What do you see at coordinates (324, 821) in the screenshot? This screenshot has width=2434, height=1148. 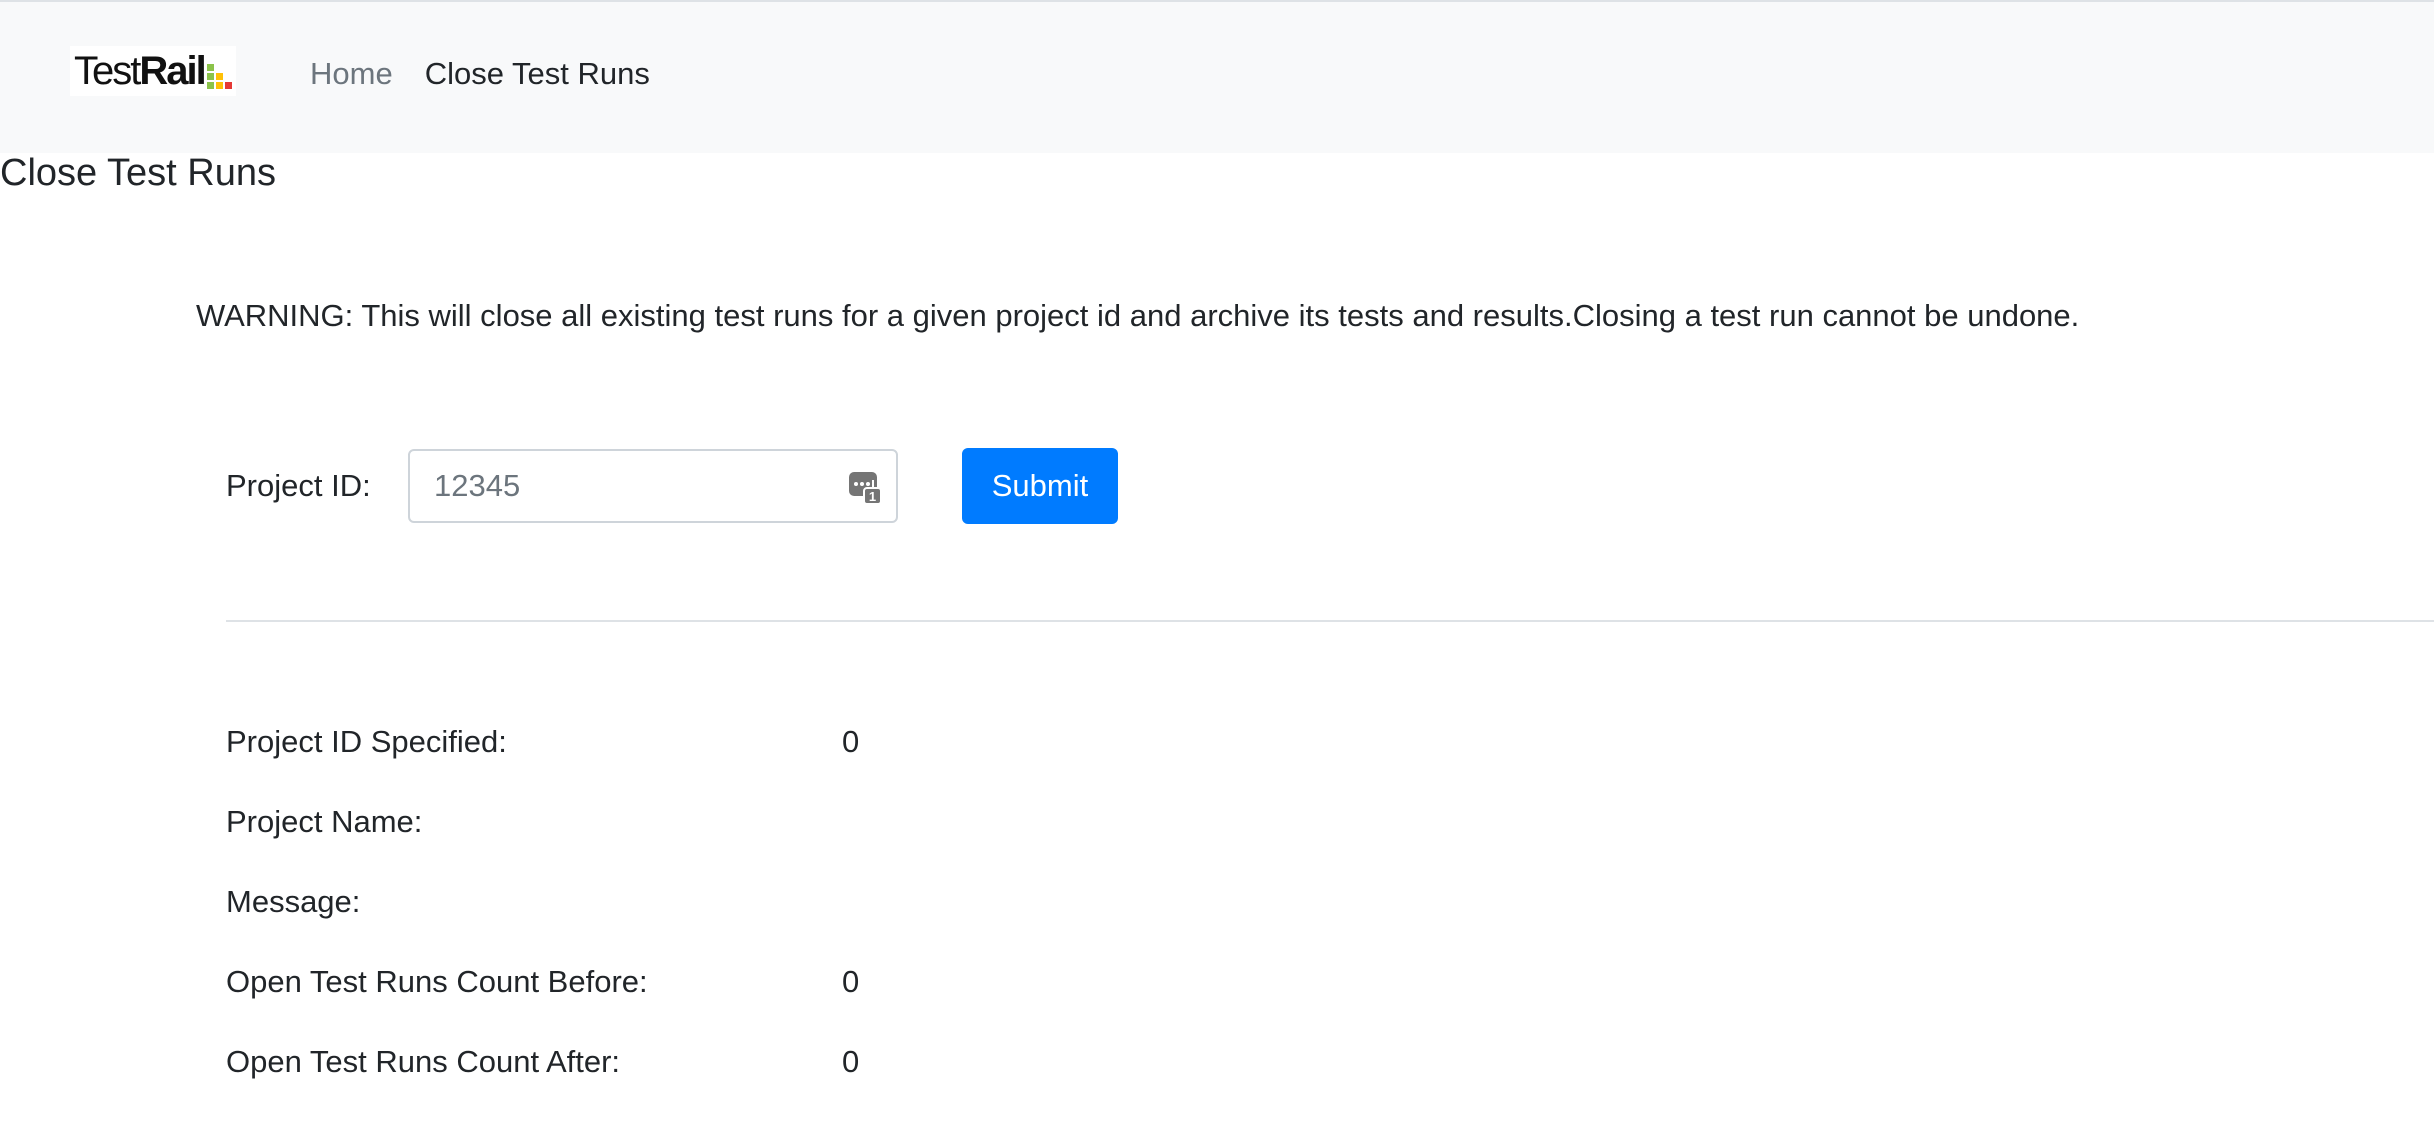 I see `project-name-label: Project Name:` at bounding box center [324, 821].